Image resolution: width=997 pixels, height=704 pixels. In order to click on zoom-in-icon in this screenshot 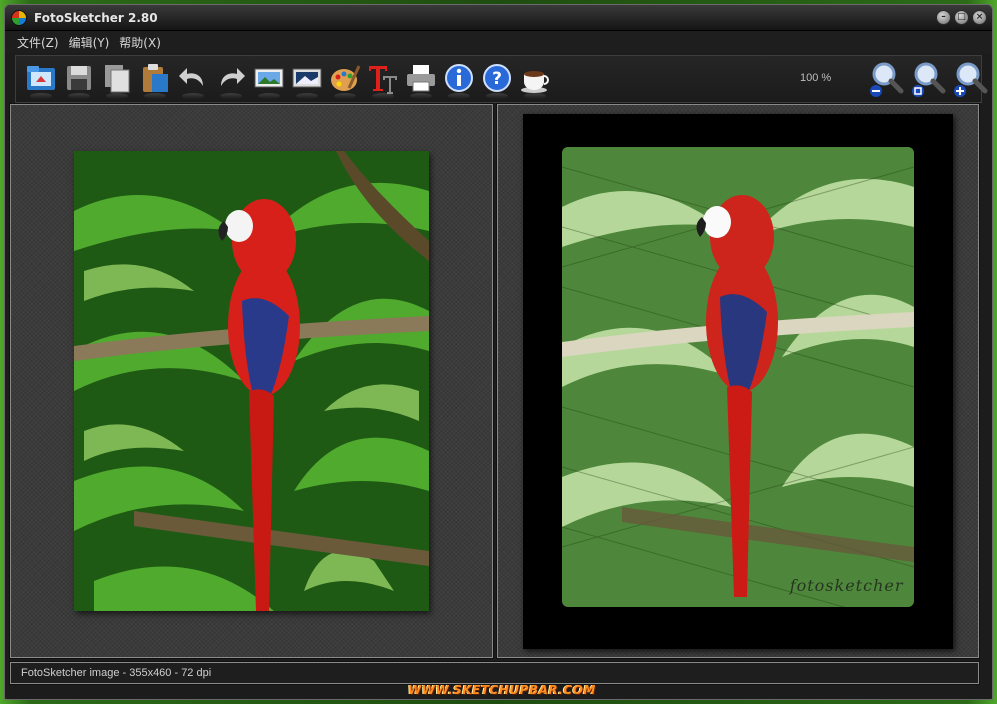, I will do `click(971, 79)`.